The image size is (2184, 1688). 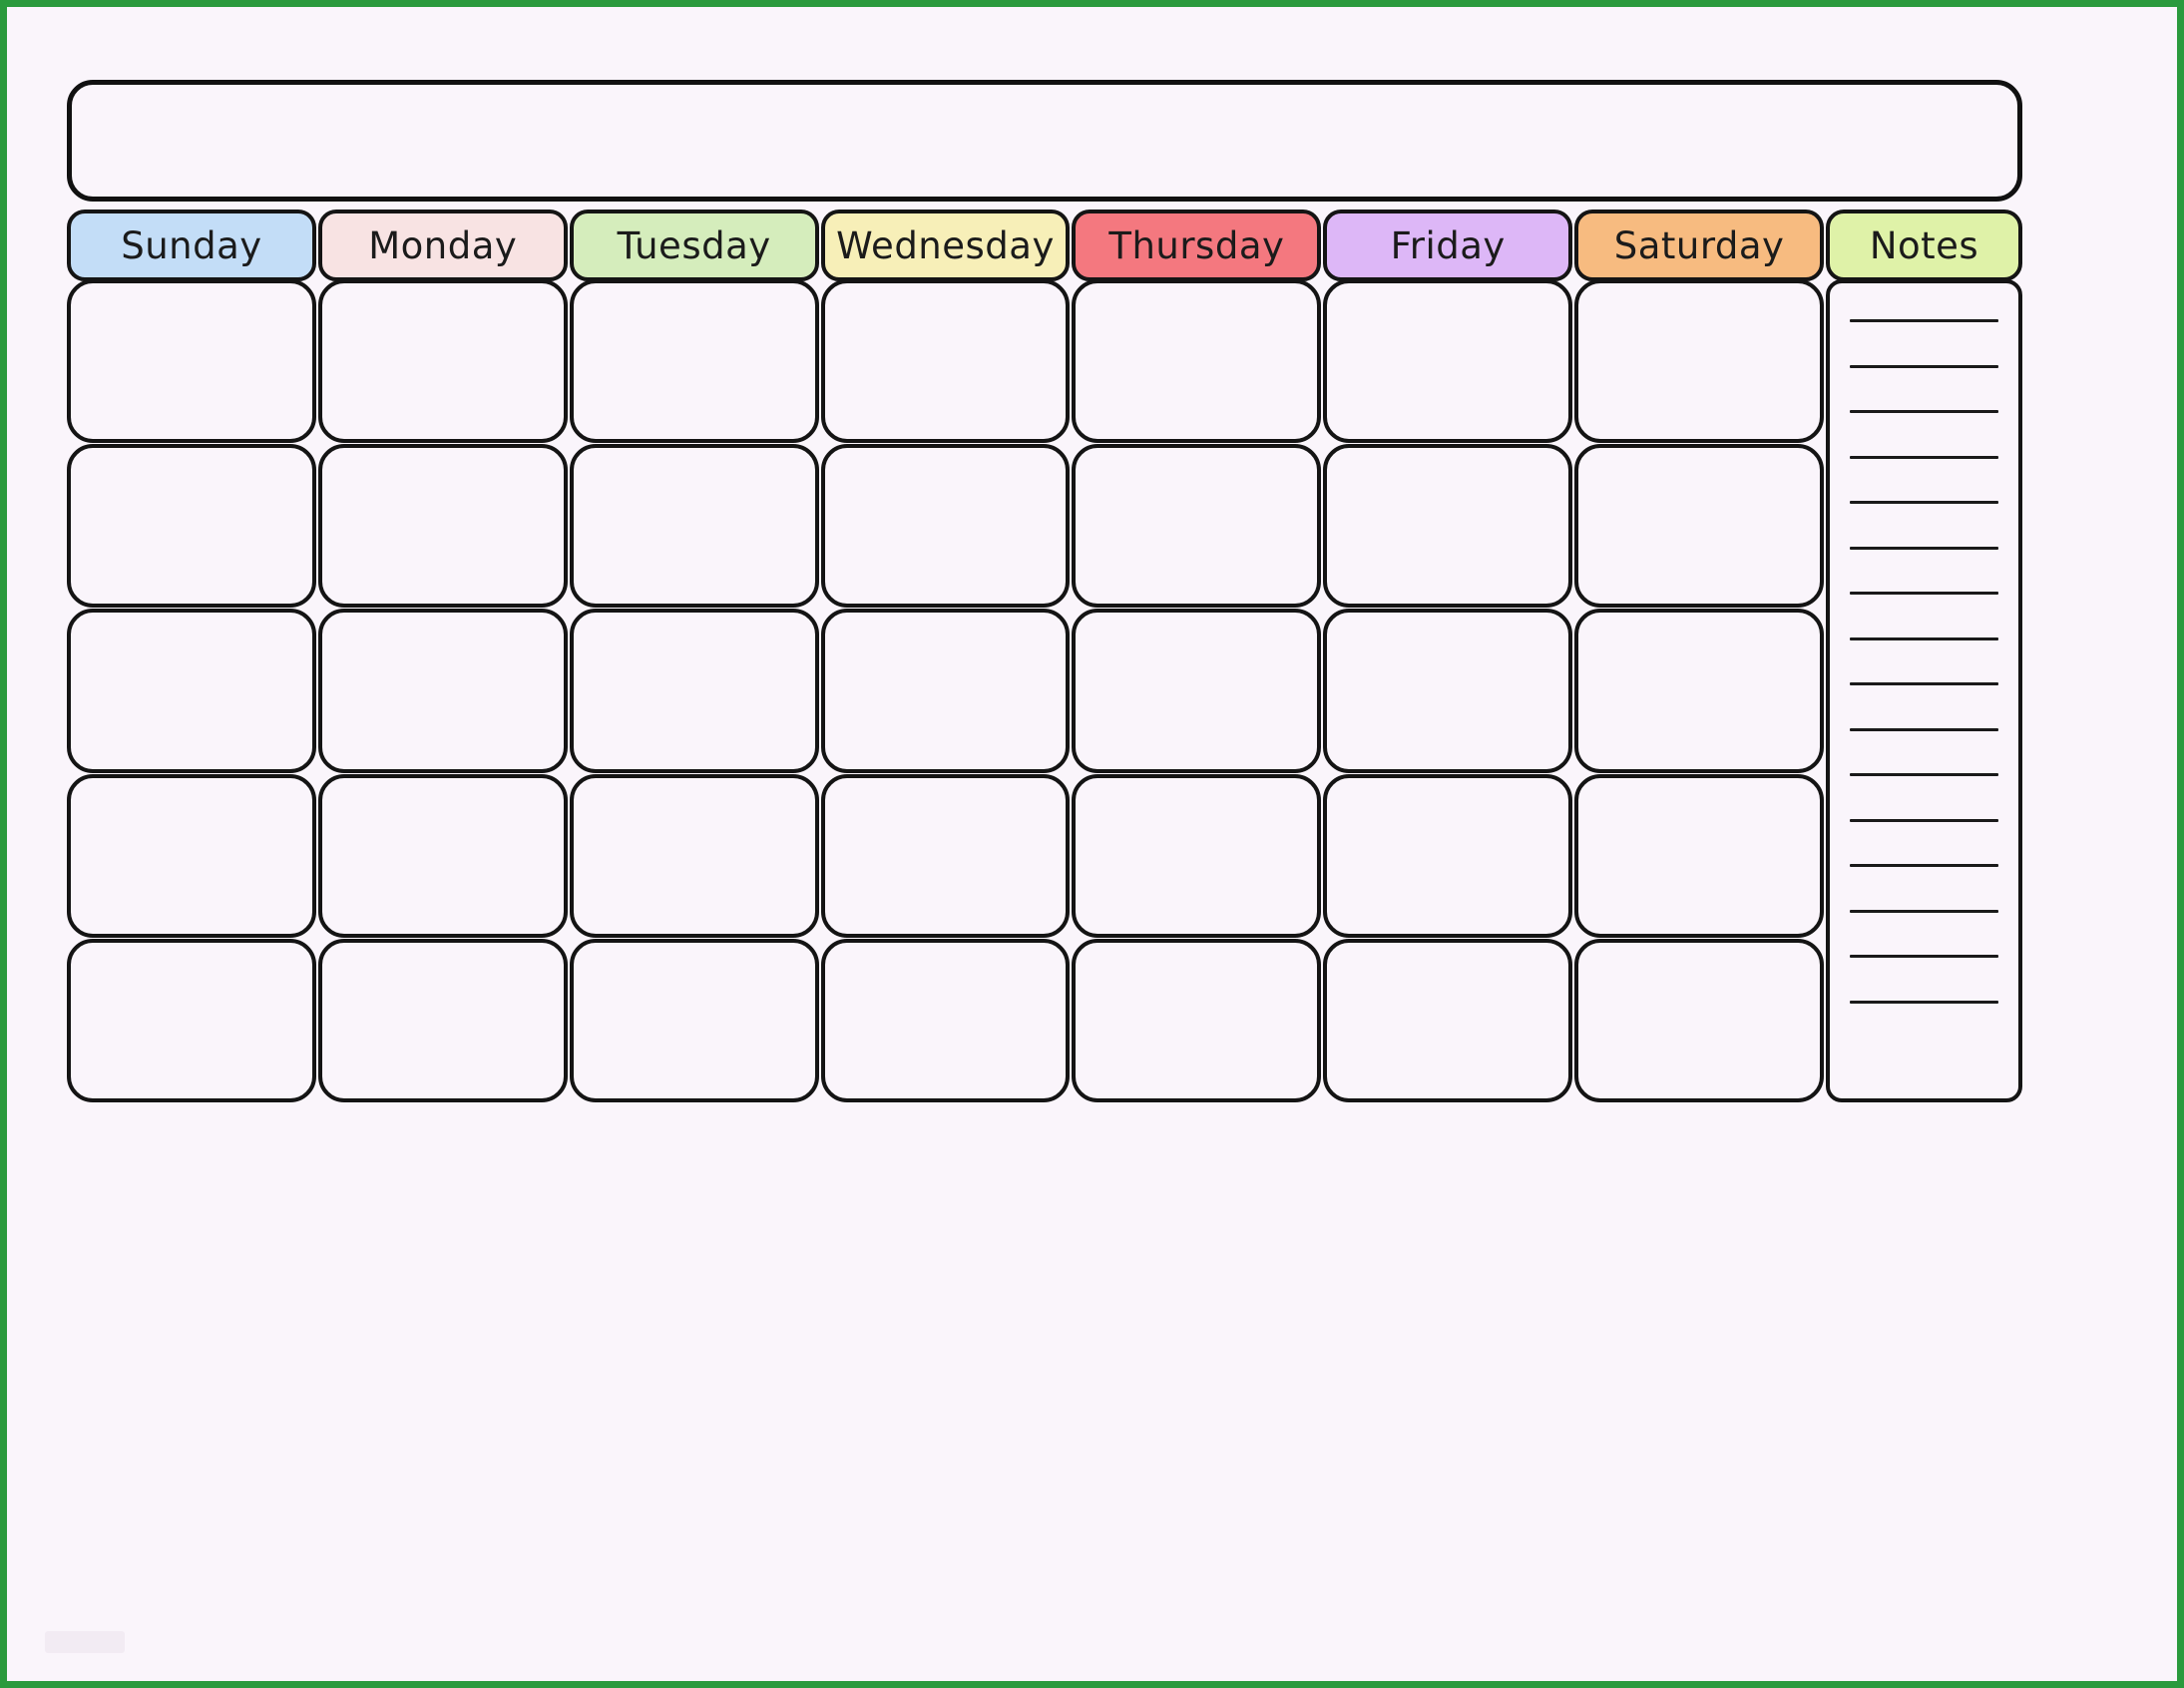 I want to click on day-column-thursday, so click(x=1197, y=691).